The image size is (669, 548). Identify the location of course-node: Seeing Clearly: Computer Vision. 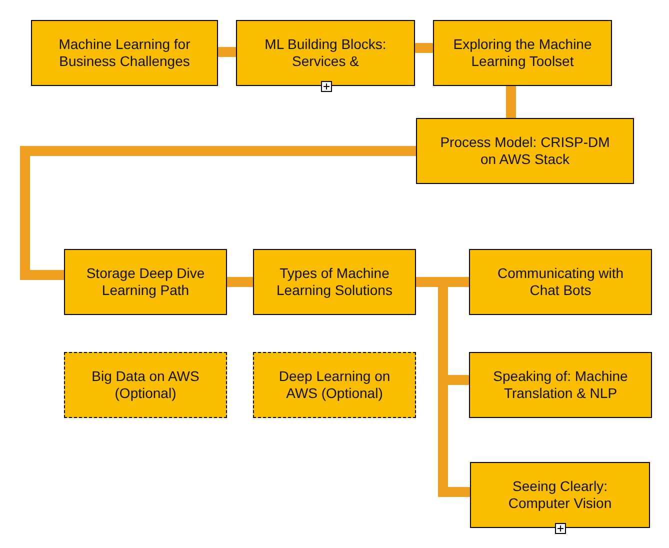
(560, 495).